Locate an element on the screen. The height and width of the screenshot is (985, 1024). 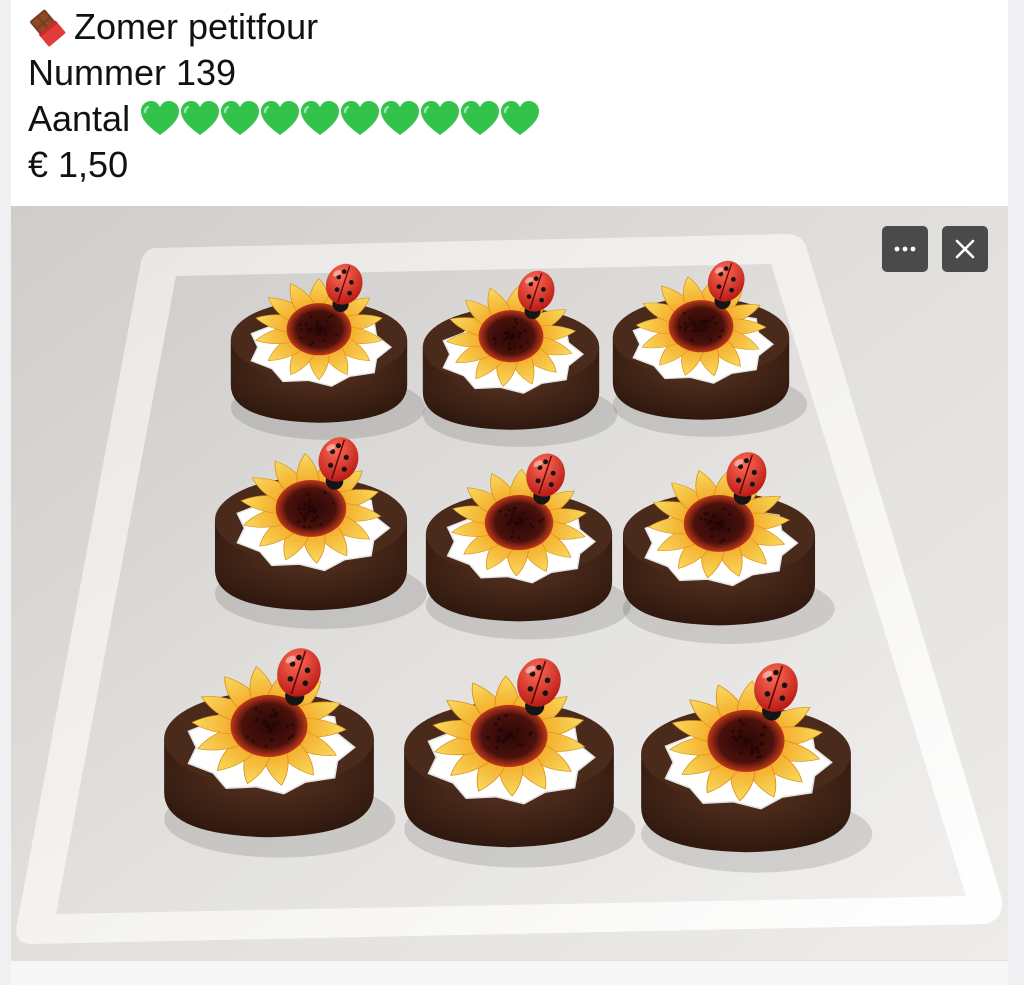
quantity-label: Aantal is located at coordinates (79, 119).